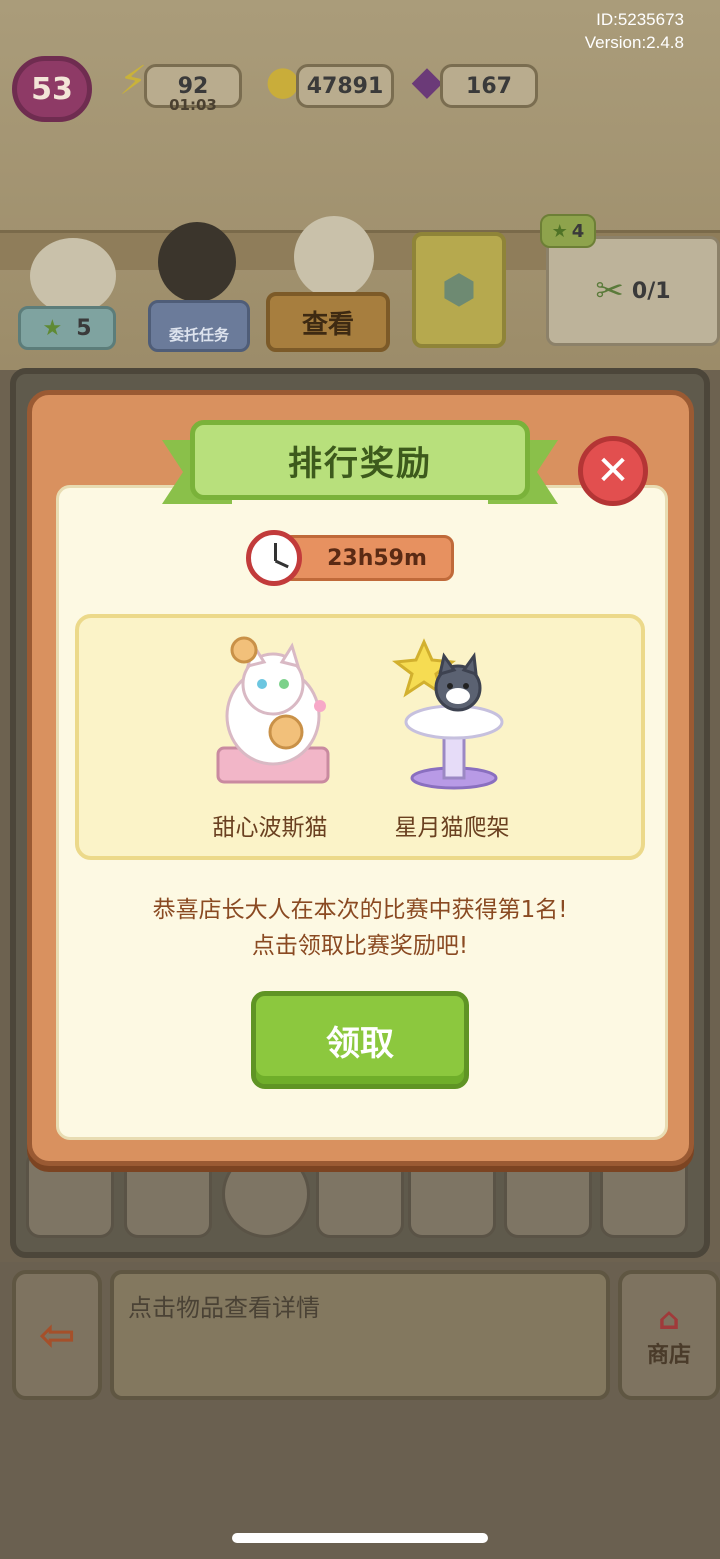  I want to click on commission-task-button: 委托任务, so click(199, 326).